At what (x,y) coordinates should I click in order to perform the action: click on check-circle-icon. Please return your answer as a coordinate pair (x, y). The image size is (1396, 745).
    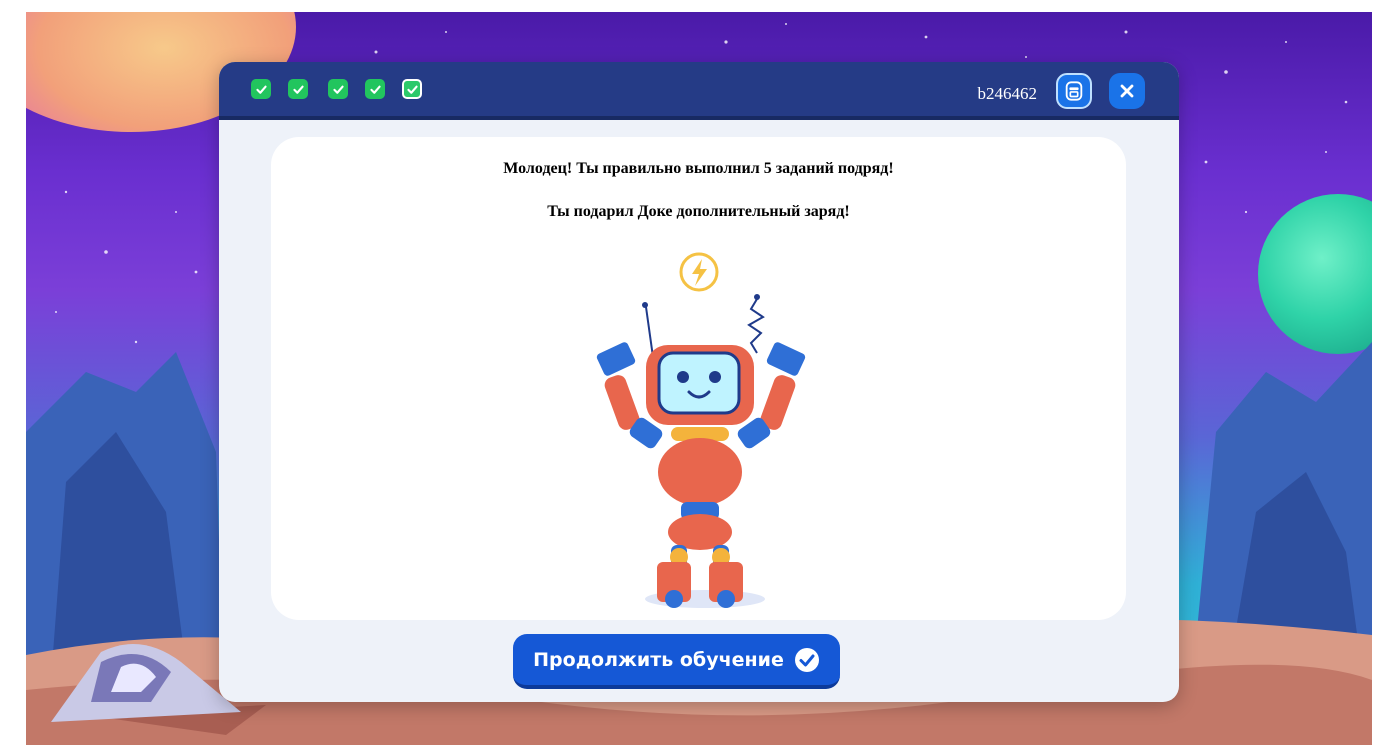
    Looking at the image, I should click on (806, 659).